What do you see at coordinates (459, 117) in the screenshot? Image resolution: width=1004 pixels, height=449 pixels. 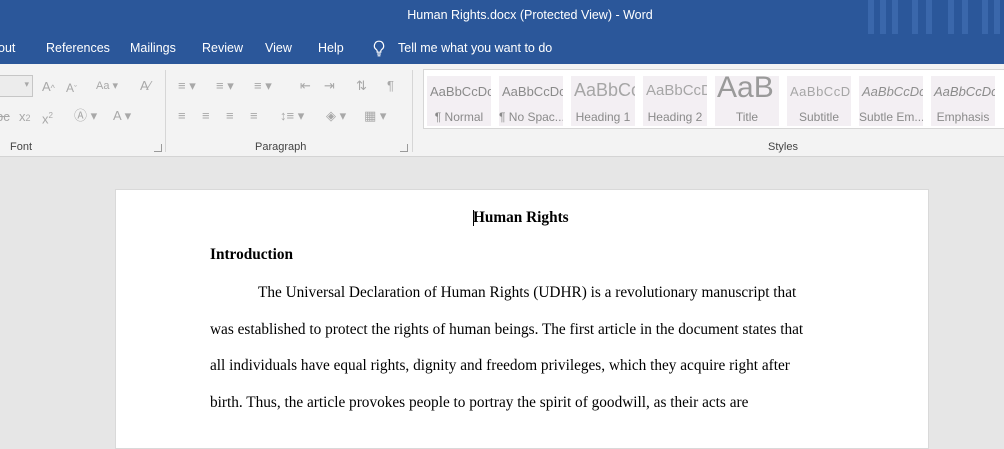 I see `style-name: ¶ Normal` at bounding box center [459, 117].